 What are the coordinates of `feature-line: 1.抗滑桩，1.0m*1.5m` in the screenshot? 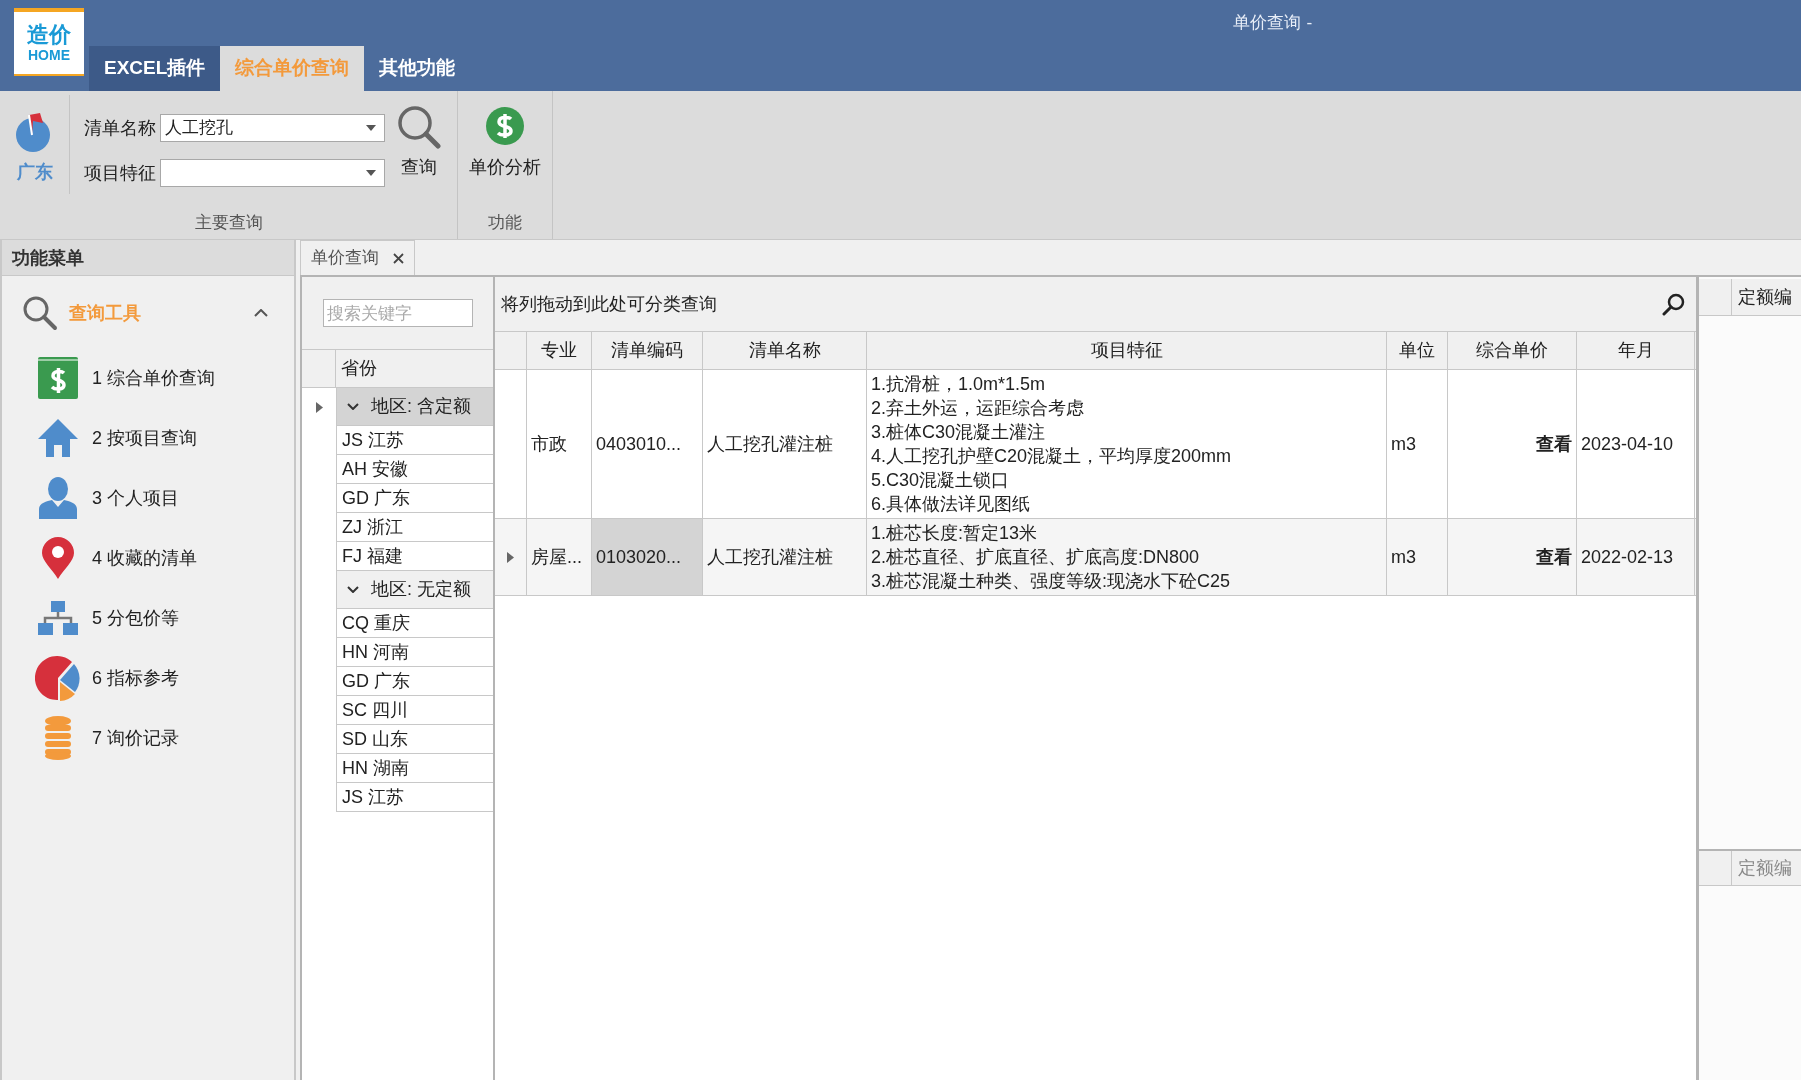 It's located at (959, 384).